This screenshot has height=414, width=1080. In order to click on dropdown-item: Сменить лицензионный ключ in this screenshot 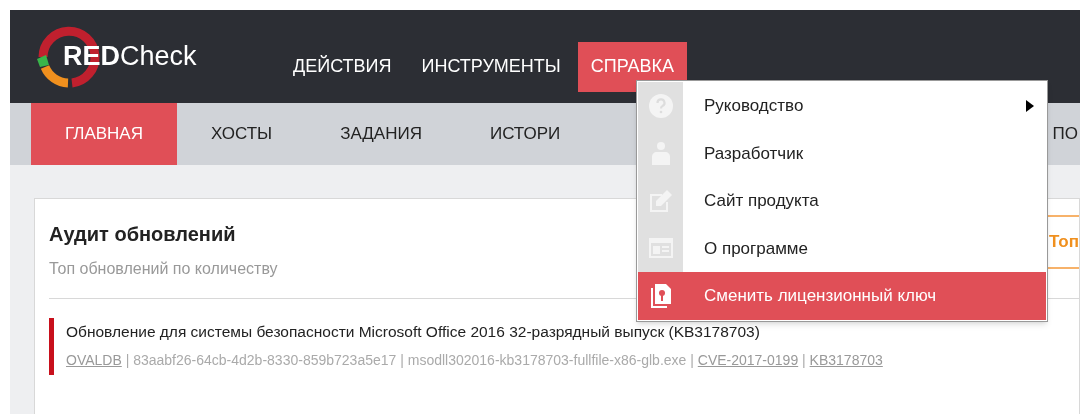, I will do `click(842, 296)`.